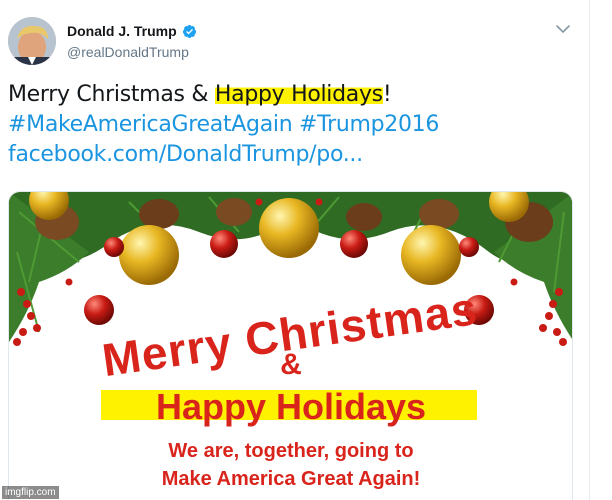  Describe the element at coordinates (189, 31) in the screenshot. I see `verified-badge-icon` at that location.